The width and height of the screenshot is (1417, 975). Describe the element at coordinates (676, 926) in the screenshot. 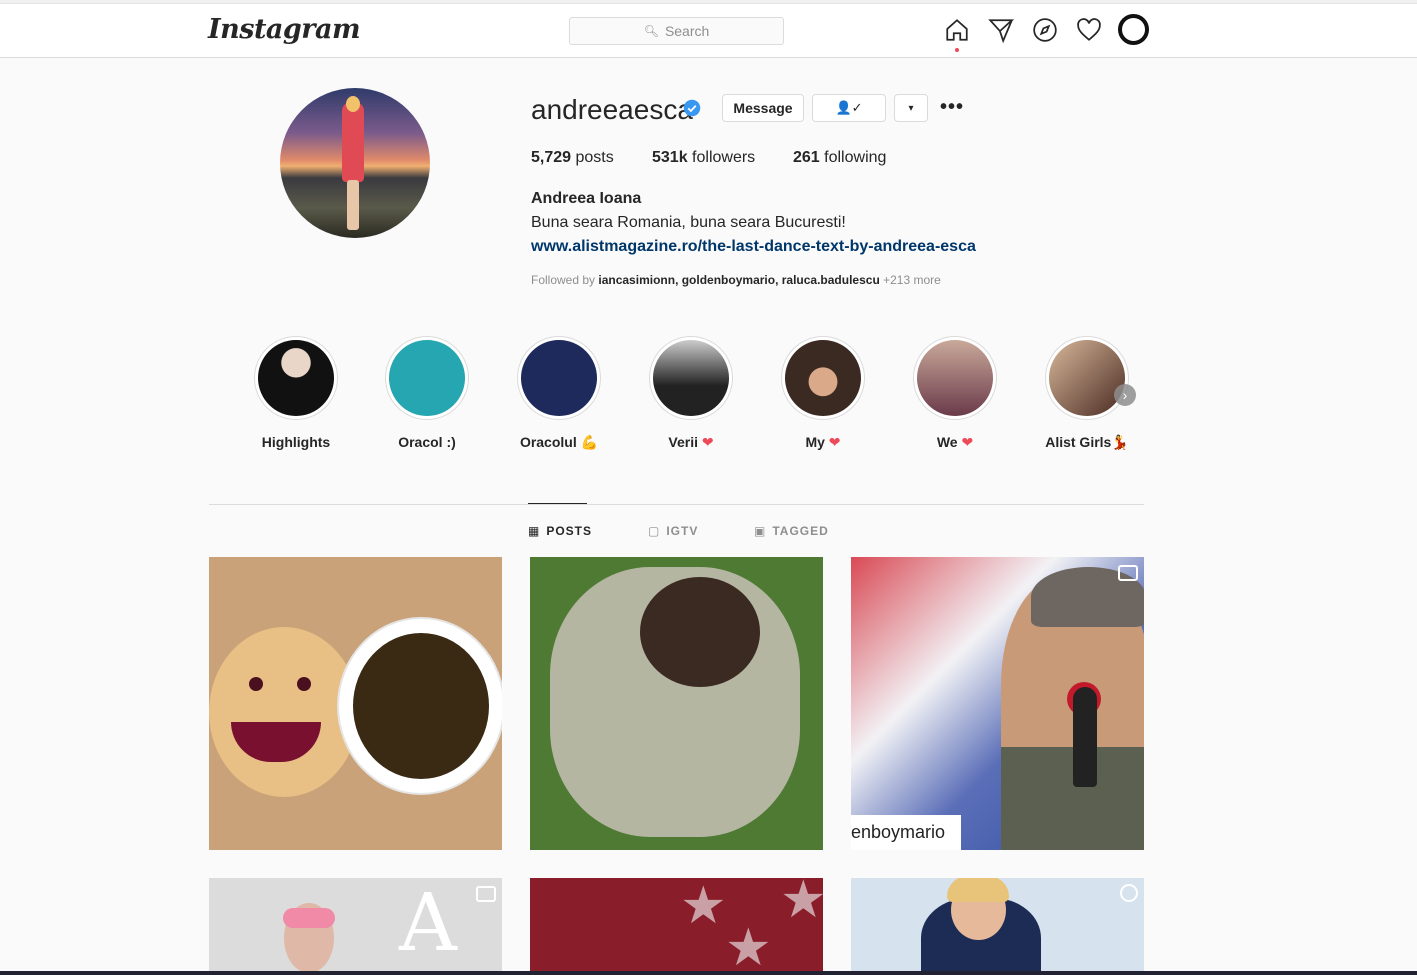

I see `post-thumbnail: ★ ★ ★` at that location.